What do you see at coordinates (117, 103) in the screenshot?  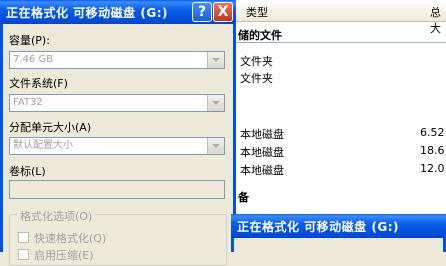 I see `filesystem-select: FAT32` at bounding box center [117, 103].